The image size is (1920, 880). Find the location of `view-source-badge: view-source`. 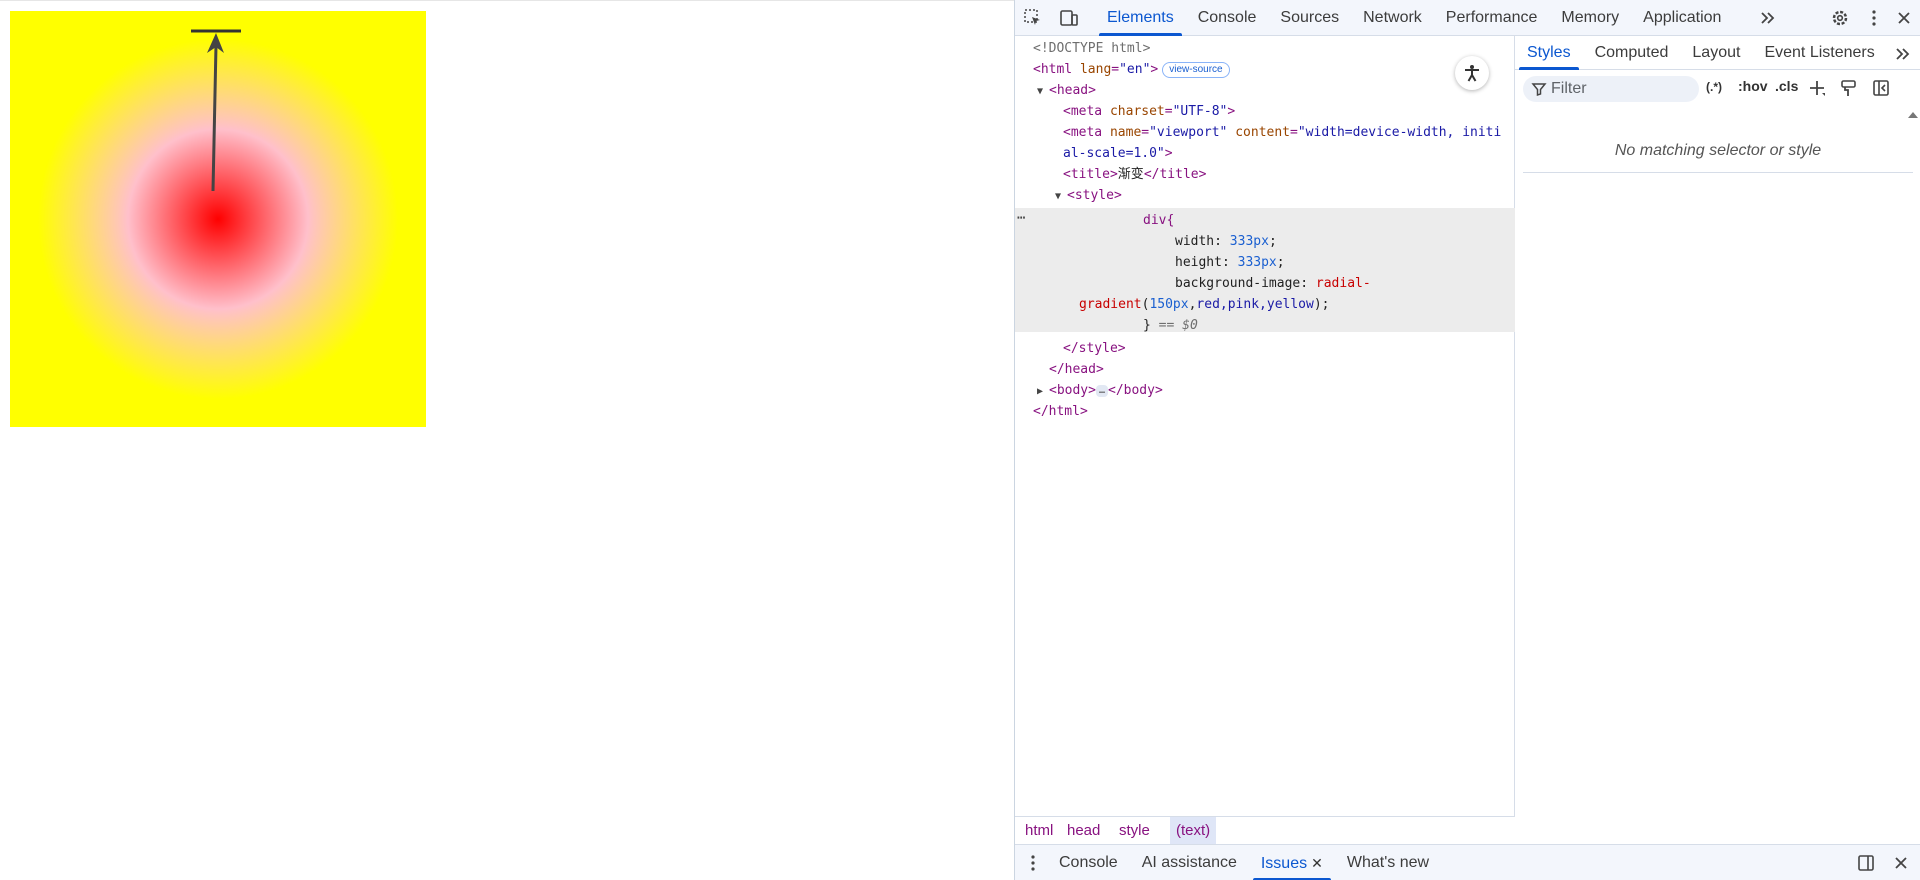

view-source-badge: view-source is located at coordinates (1196, 69).